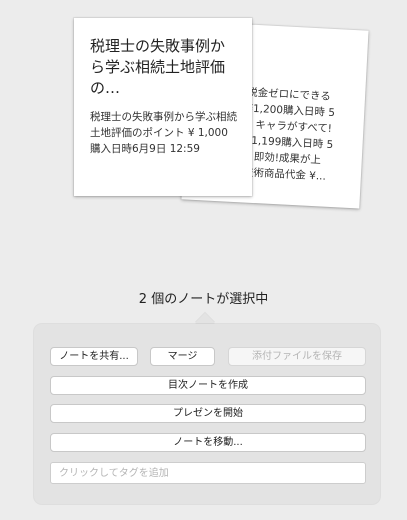  What do you see at coordinates (208, 413) in the screenshot?
I see `start-presentation-button: プレゼンを開始` at bounding box center [208, 413].